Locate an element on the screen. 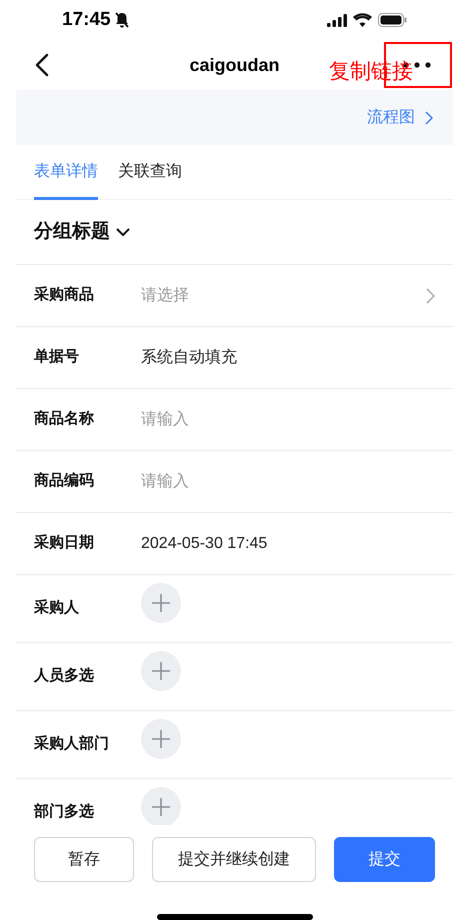 The height and width of the screenshot is (920, 469). field-label: 采购人部门 is located at coordinates (72, 744).